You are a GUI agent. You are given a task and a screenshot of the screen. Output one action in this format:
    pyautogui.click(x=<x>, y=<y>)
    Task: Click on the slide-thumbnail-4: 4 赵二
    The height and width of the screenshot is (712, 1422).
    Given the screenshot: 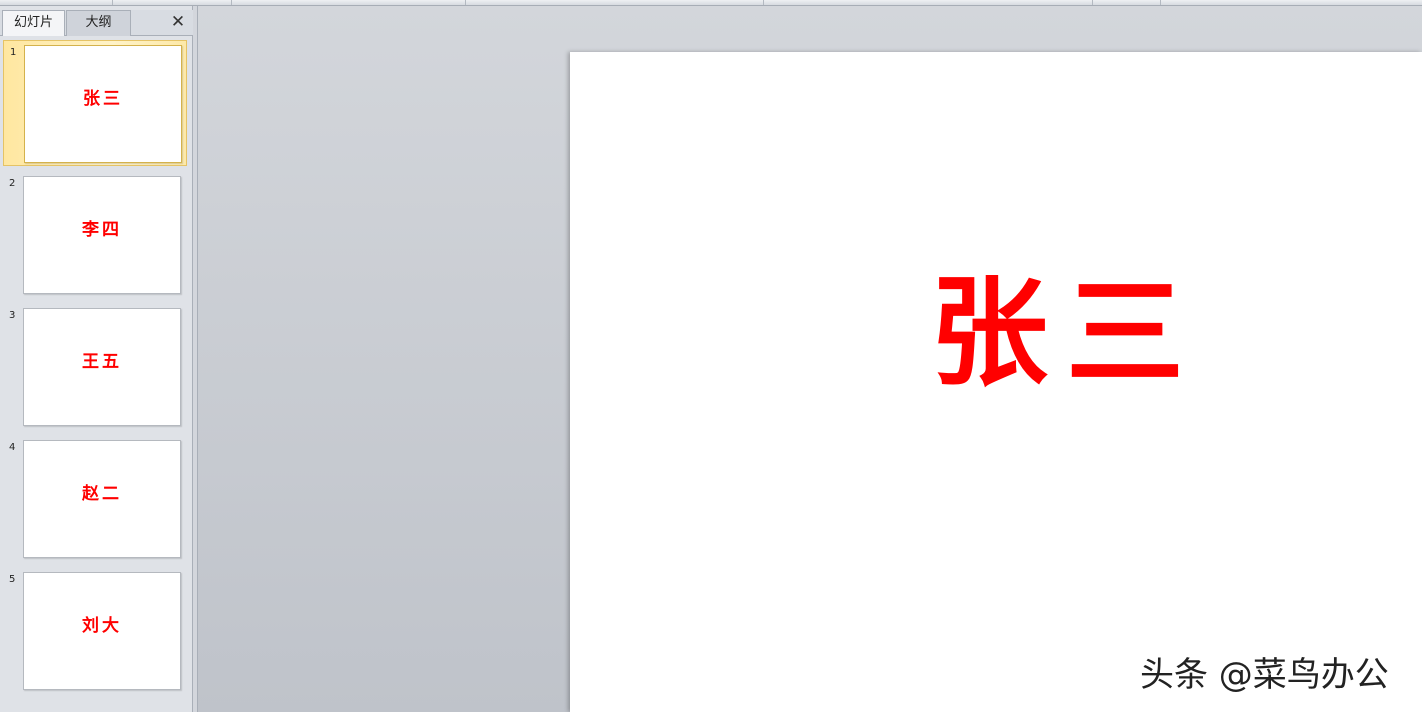 What is the action you would take?
    pyautogui.click(x=95, y=499)
    